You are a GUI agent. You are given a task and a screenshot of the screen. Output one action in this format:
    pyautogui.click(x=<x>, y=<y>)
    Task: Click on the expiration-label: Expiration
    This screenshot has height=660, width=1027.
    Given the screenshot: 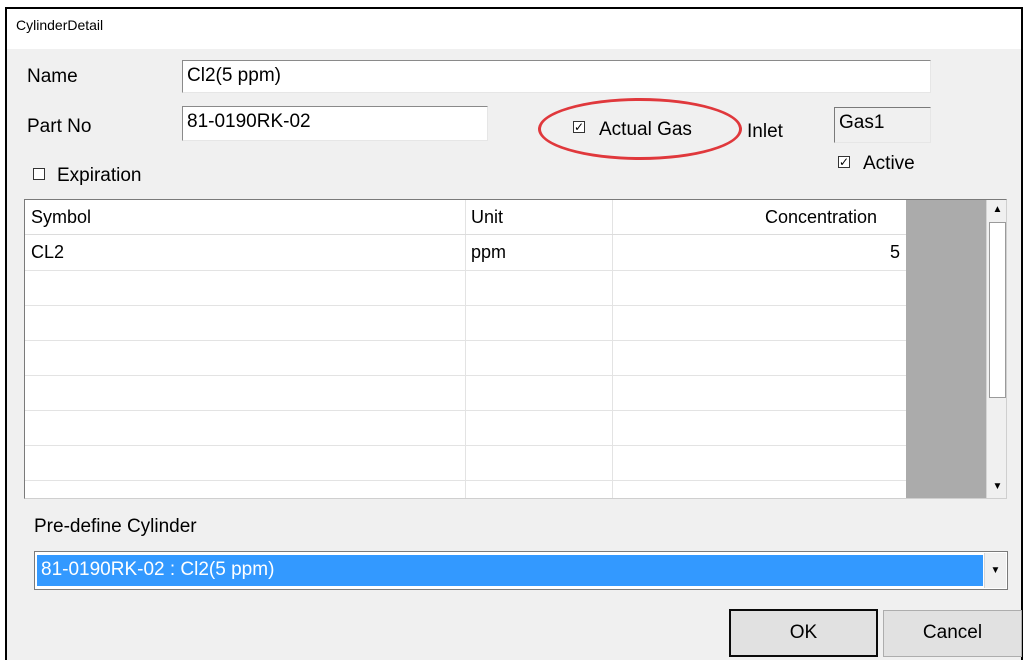 What is the action you would take?
    pyautogui.click(x=99, y=175)
    